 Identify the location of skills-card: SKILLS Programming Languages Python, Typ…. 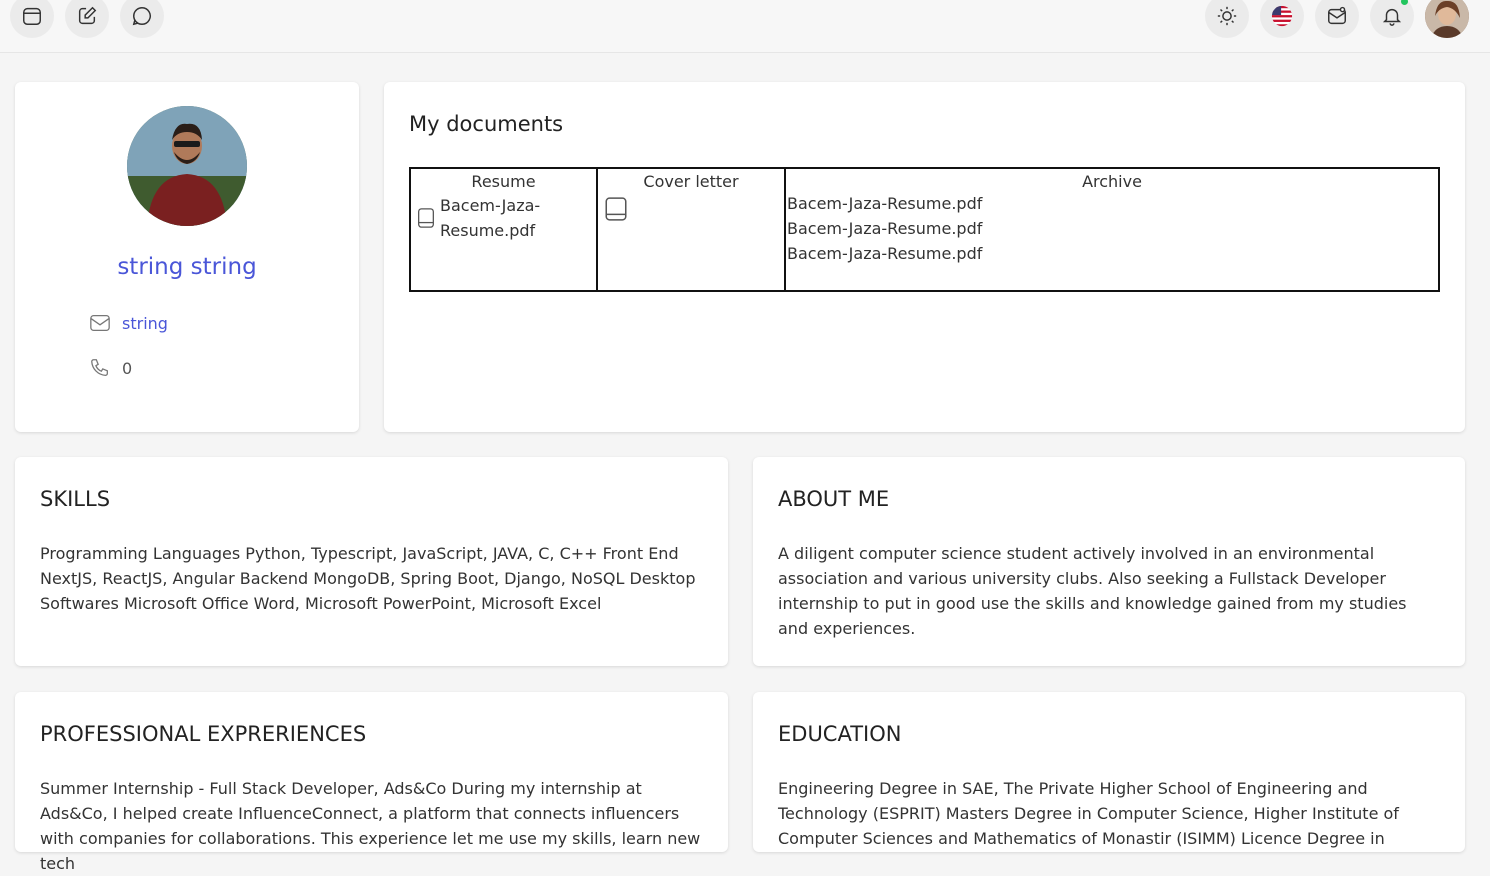
(371, 561).